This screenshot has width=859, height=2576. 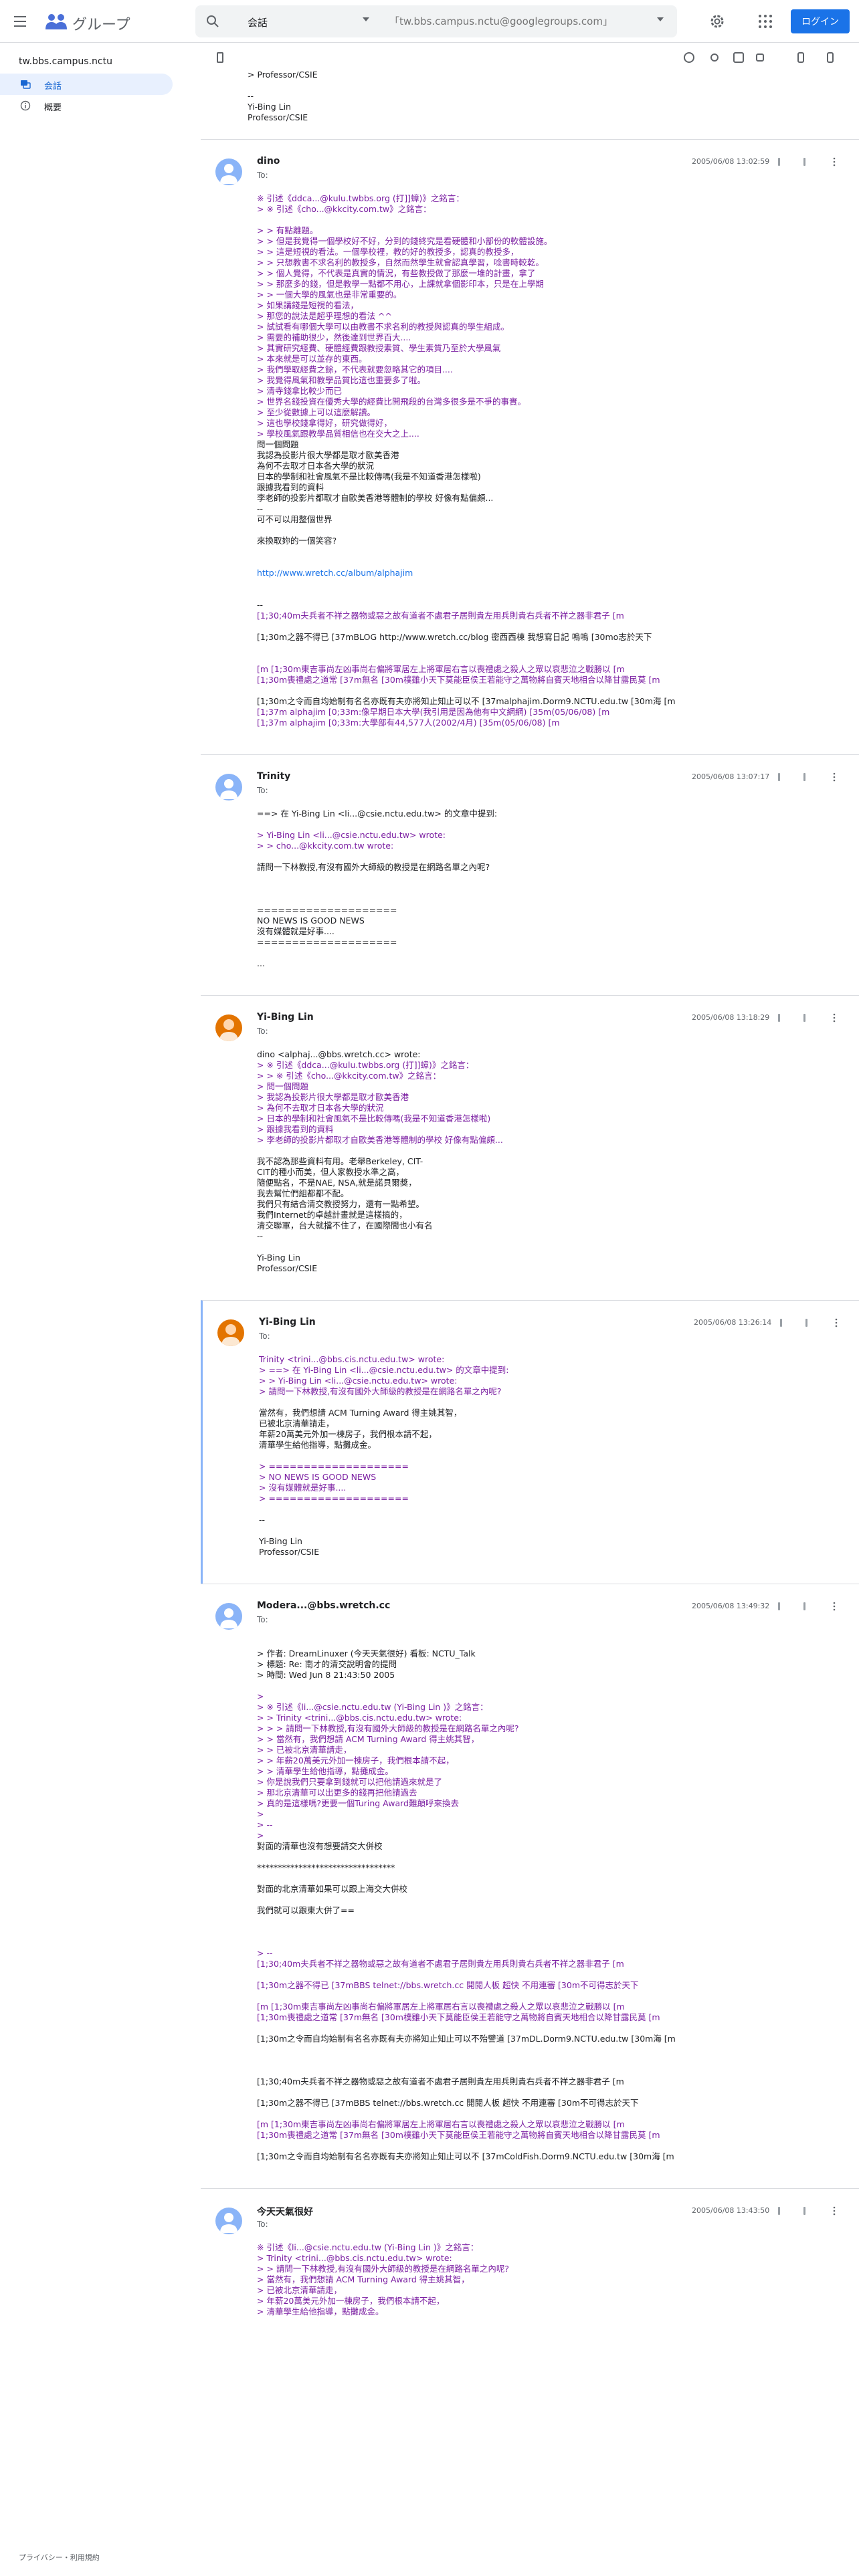 What do you see at coordinates (361, 1413) in the screenshot?
I see `body-line: 當然有，我們想請 ACM Turning Award 得主姚其智，` at bounding box center [361, 1413].